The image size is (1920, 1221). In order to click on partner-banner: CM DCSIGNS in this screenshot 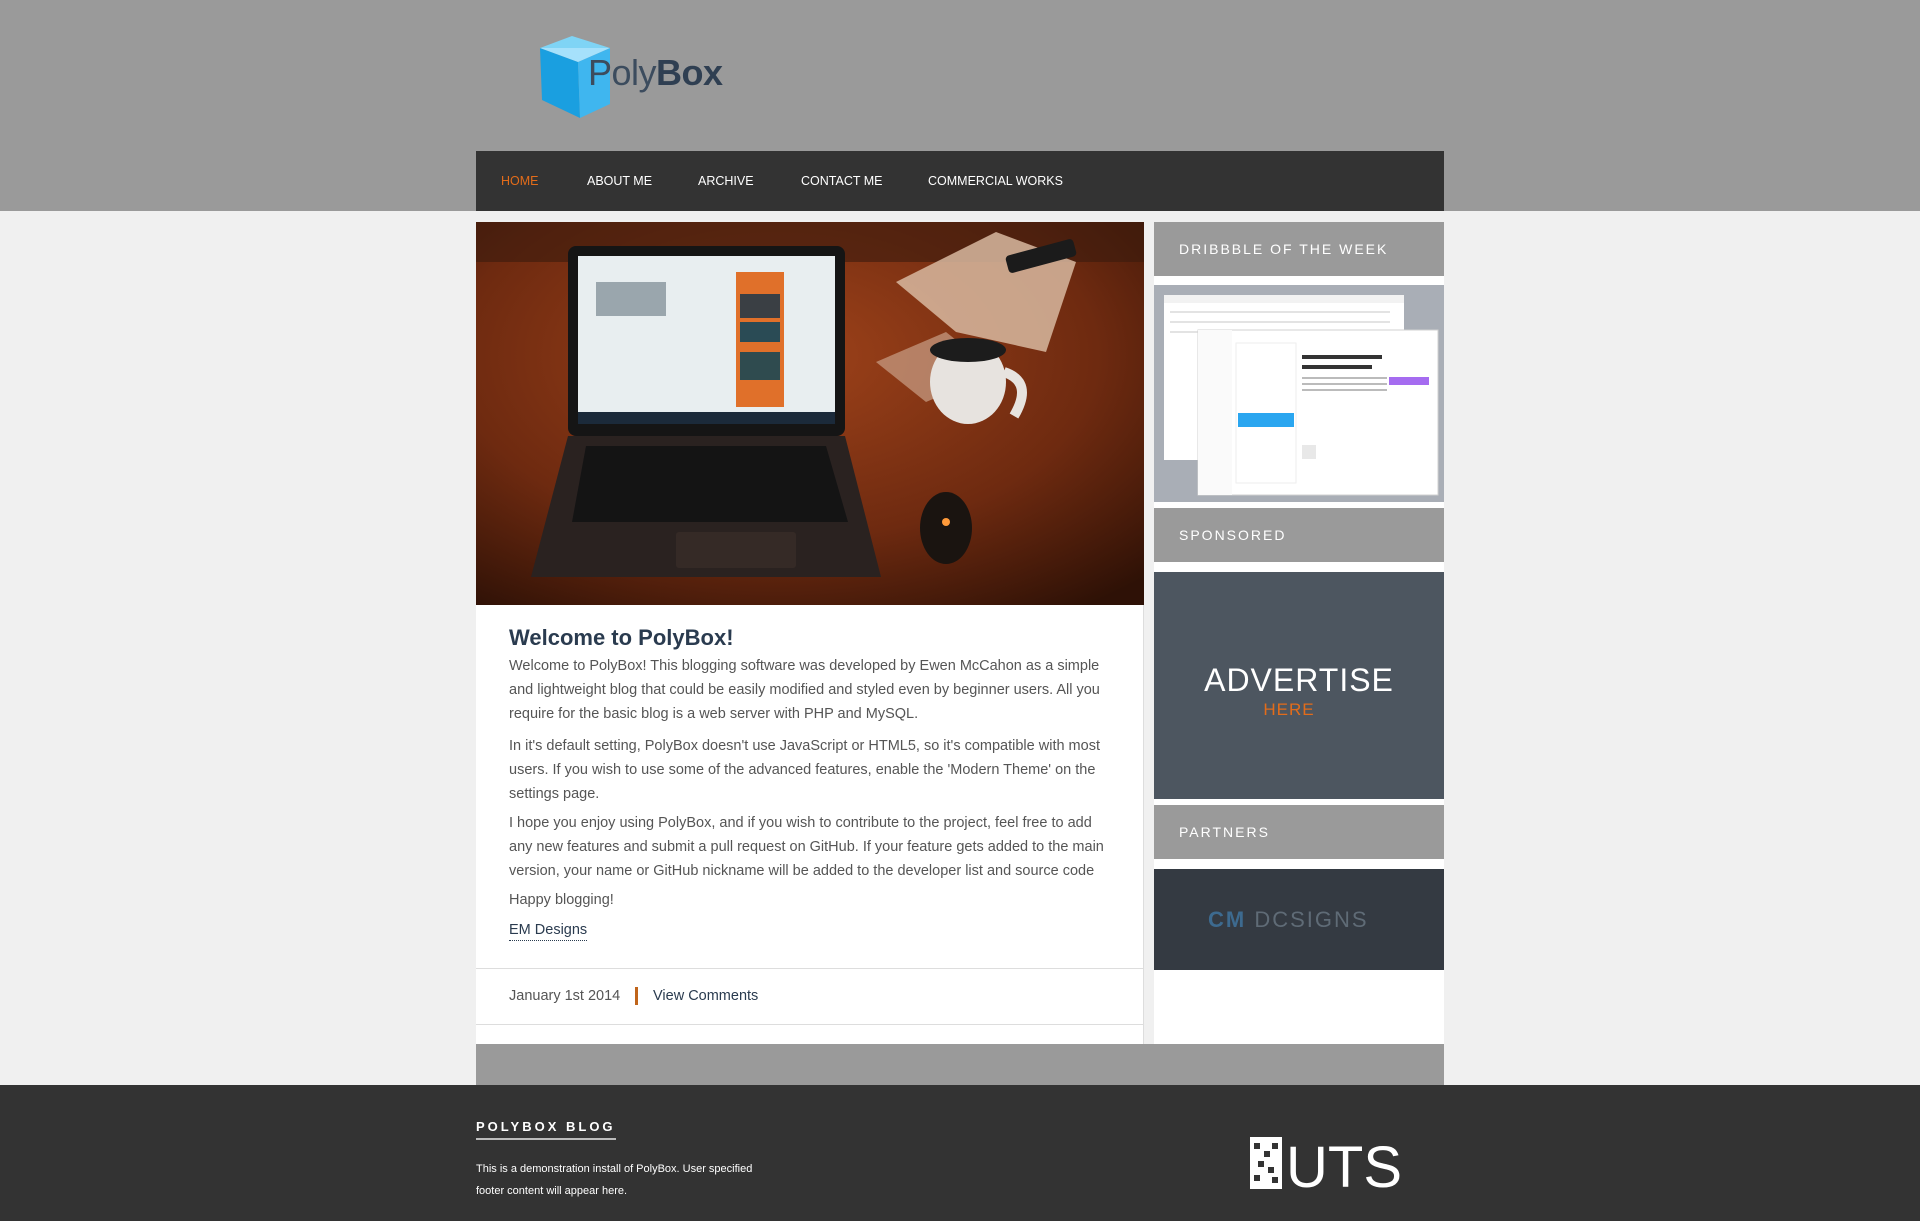, I will do `click(1299, 919)`.